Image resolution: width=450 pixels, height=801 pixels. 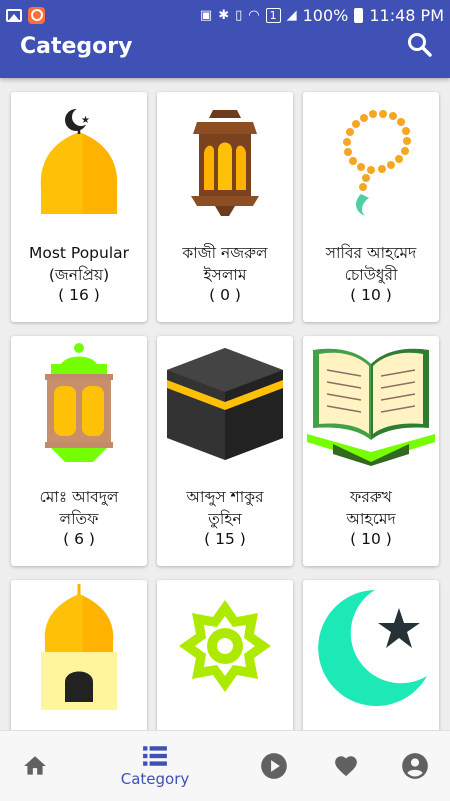 What do you see at coordinates (239, 15) in the screenshot?
I see `vibrate-icon: ▯` at bounding box center [239, 15].